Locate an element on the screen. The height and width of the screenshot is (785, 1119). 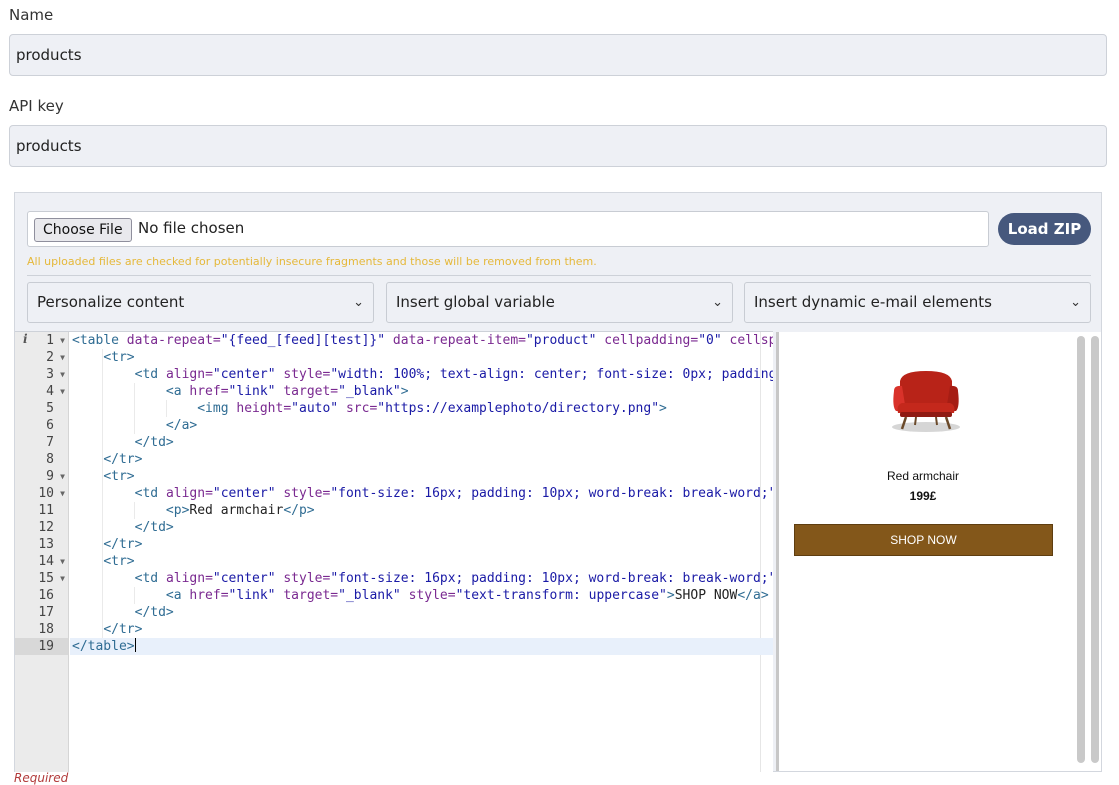
code-line: <p>Red armchair</p> is located at coordinates (240, 510).